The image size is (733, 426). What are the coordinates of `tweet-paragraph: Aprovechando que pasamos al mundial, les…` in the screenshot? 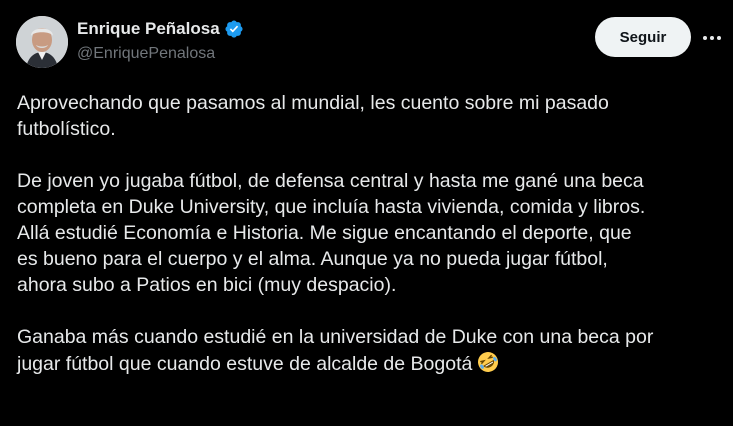 It's located at (373, 116).